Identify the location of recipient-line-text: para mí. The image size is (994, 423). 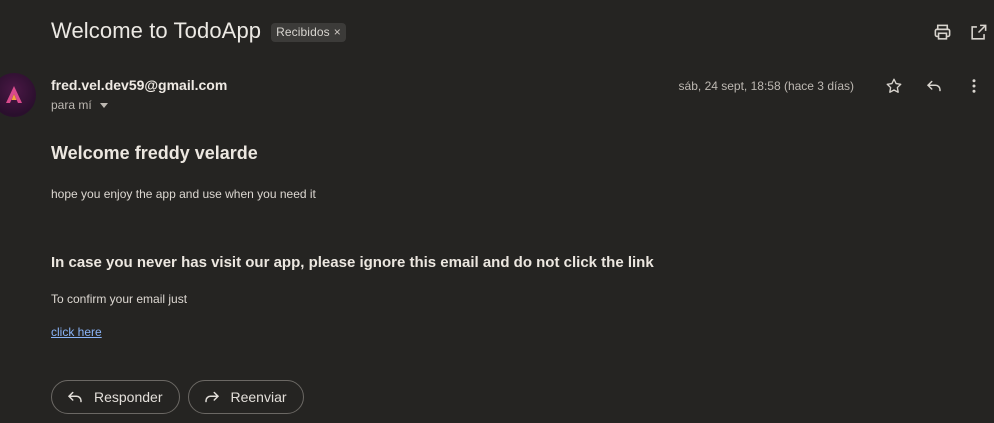
(71, 105).